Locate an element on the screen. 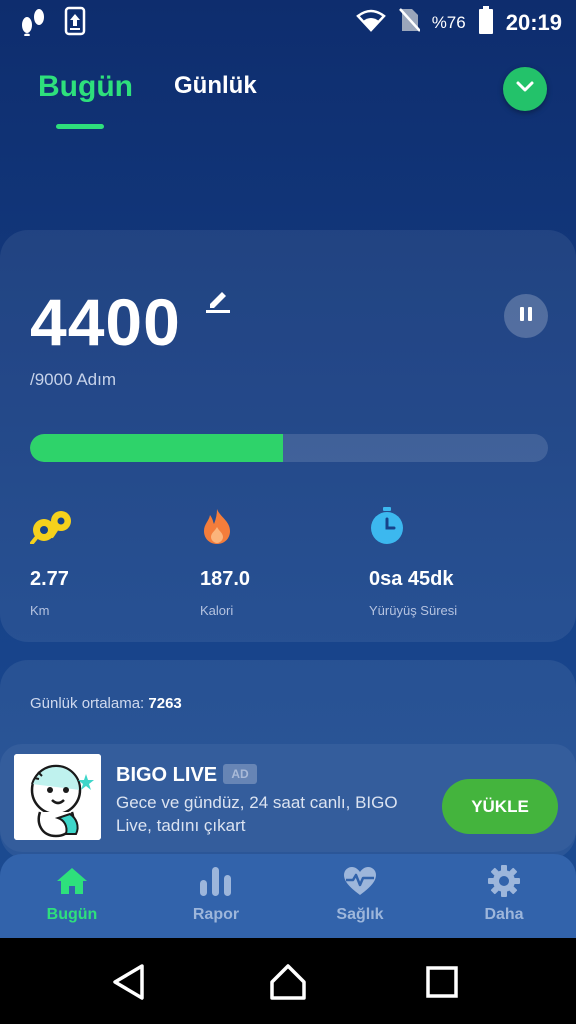  step-progress-fill is located at coordinates (157, 448).